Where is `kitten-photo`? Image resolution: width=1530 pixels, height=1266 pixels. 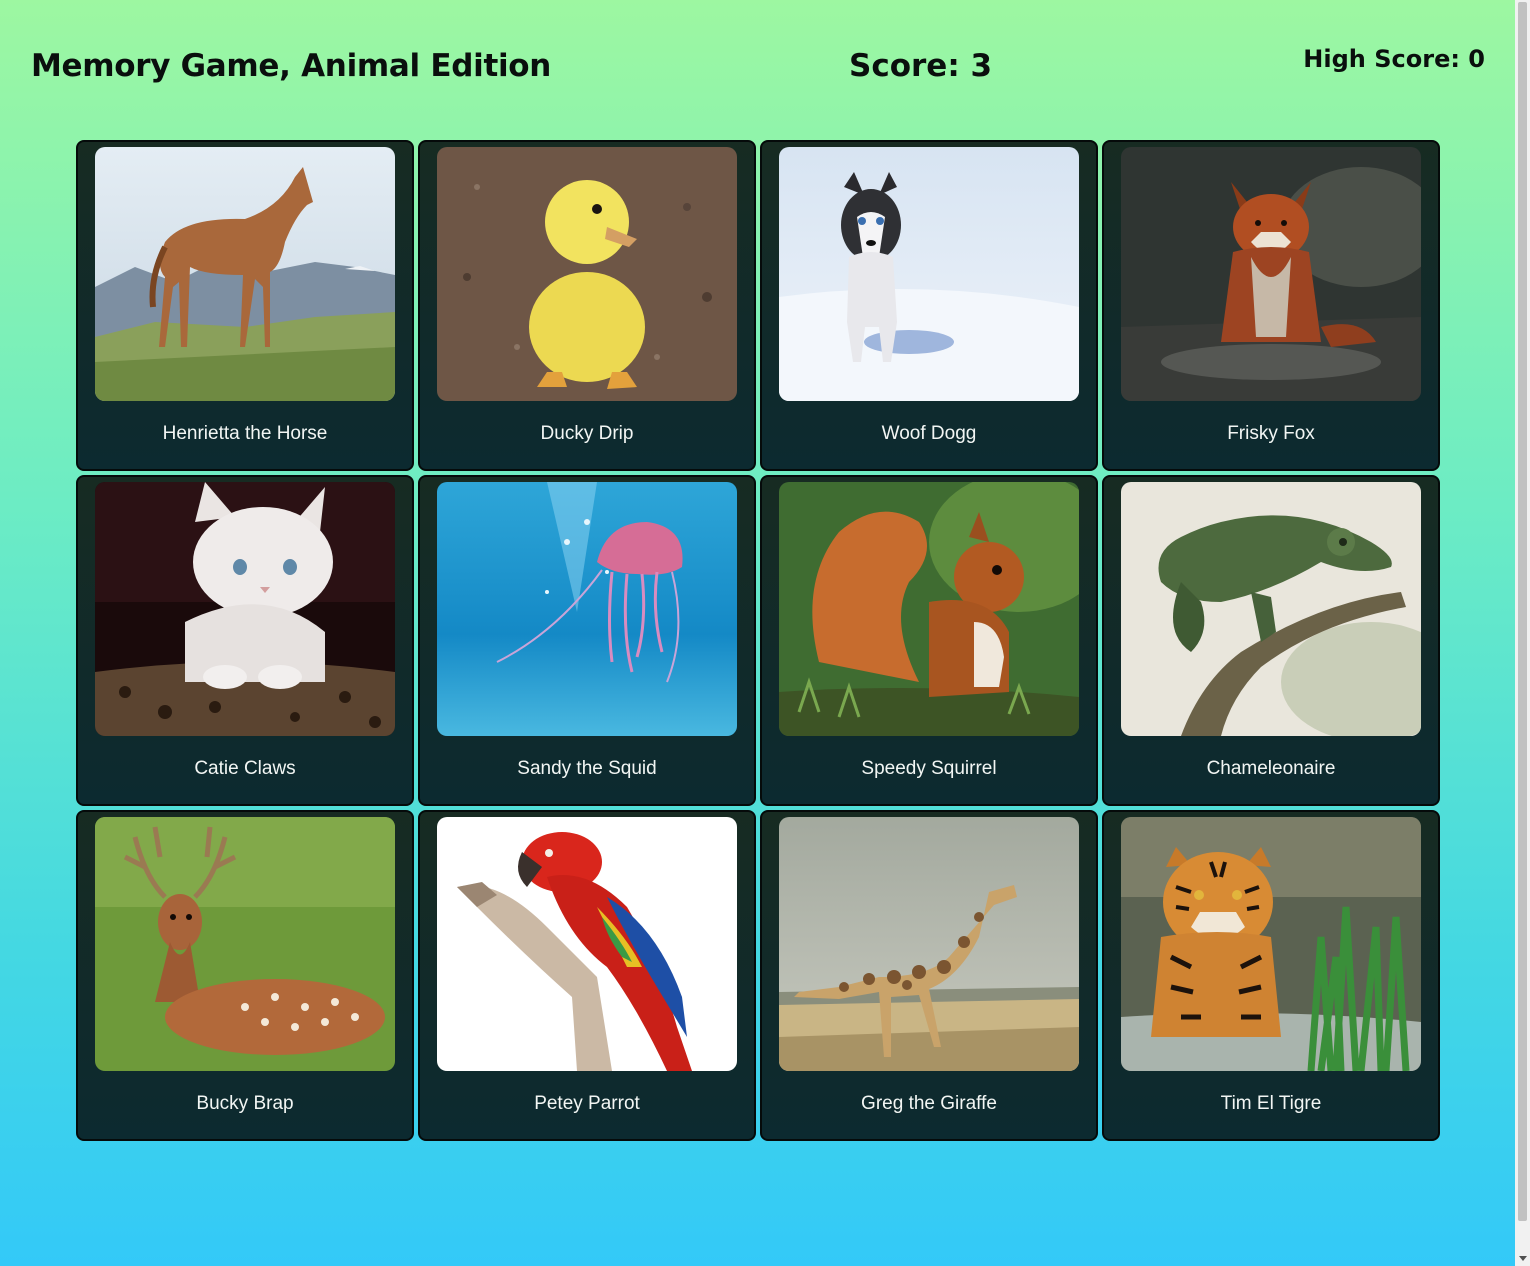
kitten-photo is located at coordinates (245, 609).